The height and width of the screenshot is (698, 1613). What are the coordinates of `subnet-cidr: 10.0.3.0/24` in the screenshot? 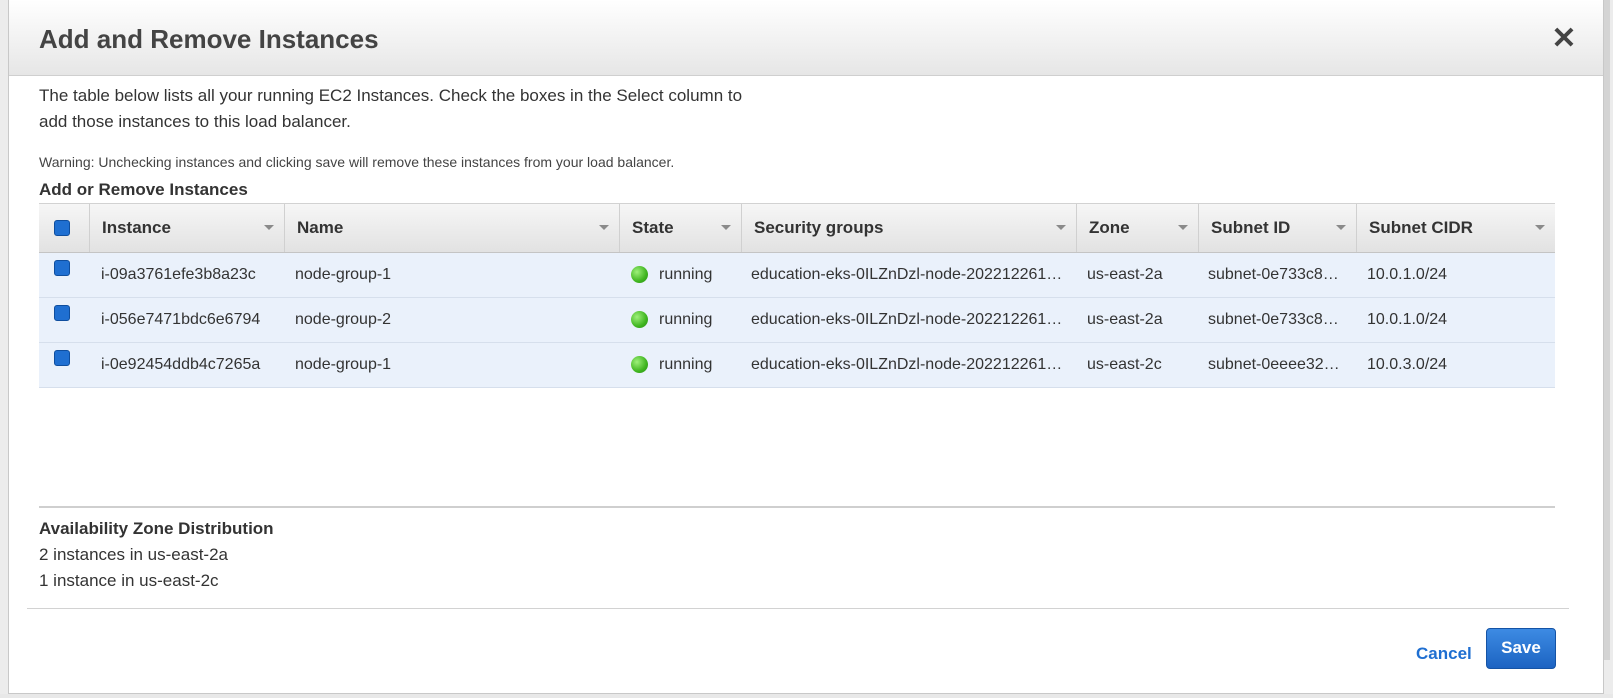 It's located at (1407, 364).